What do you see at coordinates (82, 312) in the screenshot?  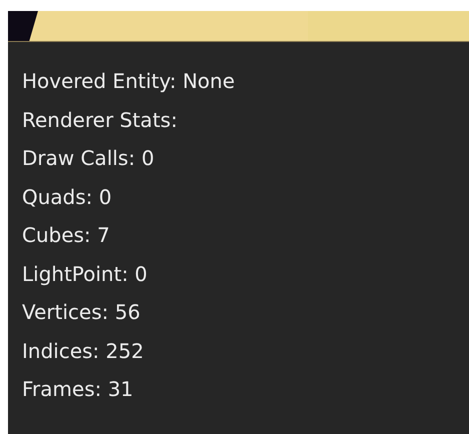 I see `stat-text: Vertices: 56` at bounding box center [82, 312].